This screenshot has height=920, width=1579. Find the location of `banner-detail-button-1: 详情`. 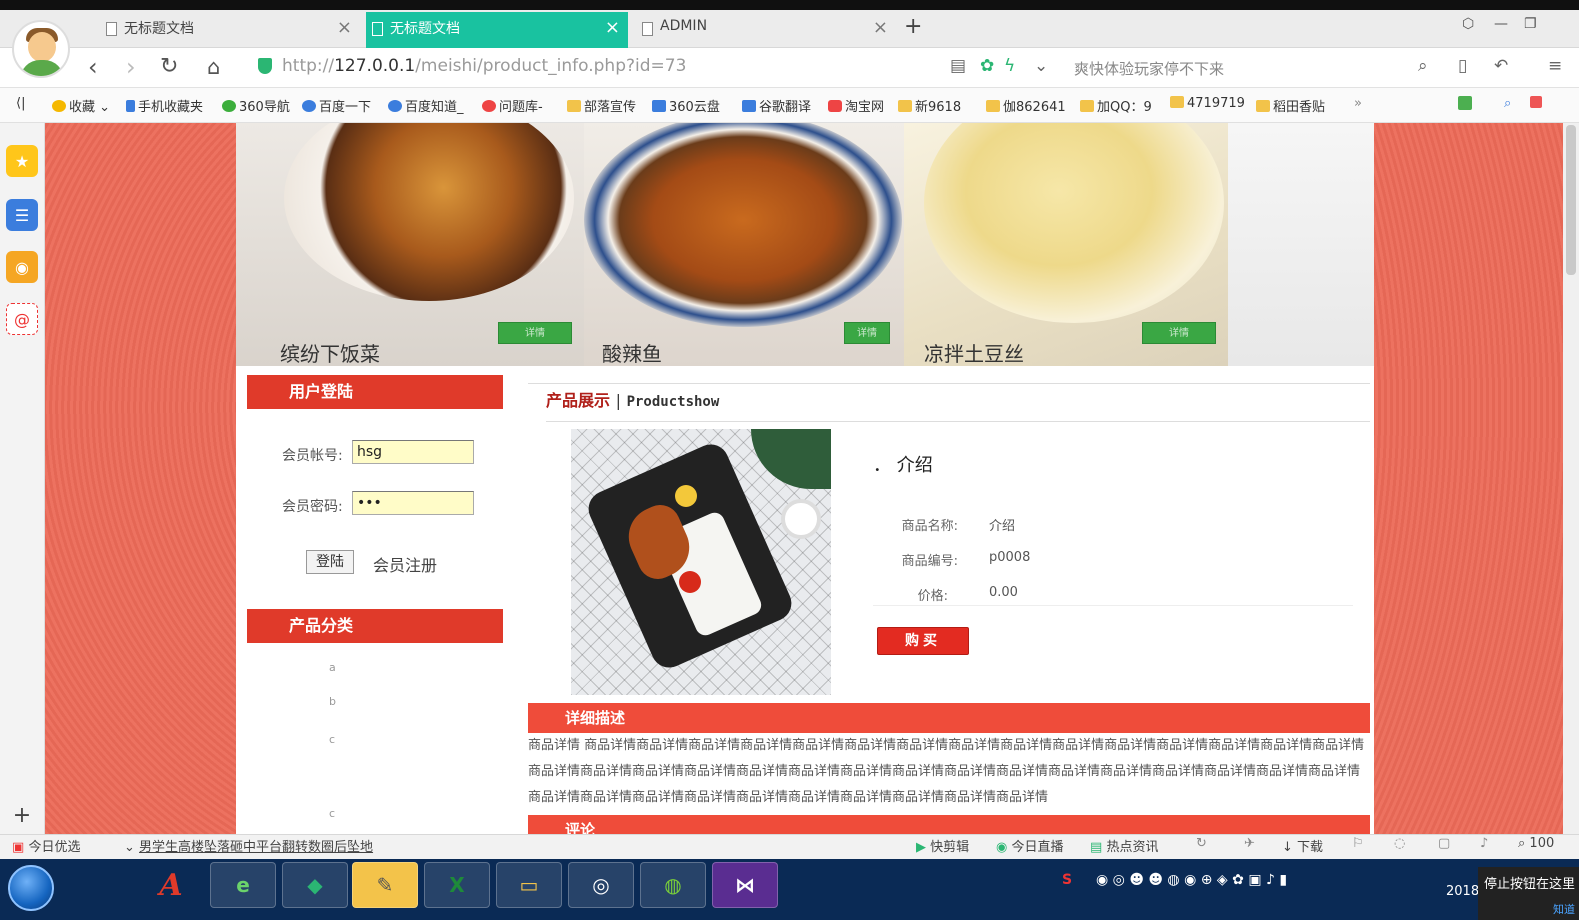

banner-detail-button-1: 详情 is located at coordinates (535, 333).